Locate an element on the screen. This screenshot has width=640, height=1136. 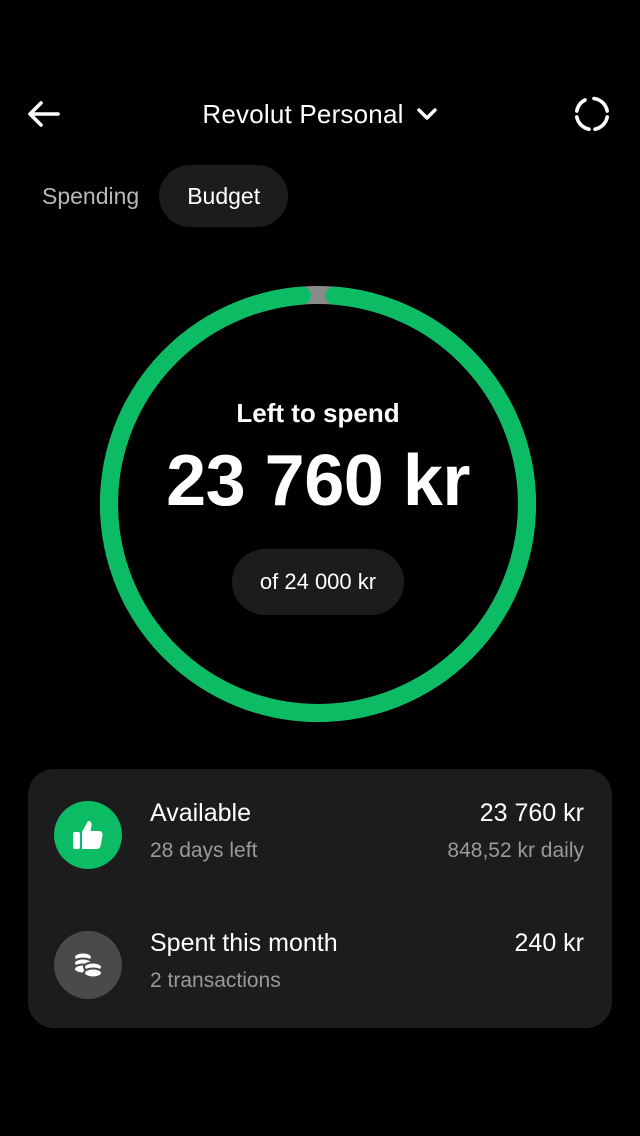
refresh-icon is located at coordinates (592, 113).